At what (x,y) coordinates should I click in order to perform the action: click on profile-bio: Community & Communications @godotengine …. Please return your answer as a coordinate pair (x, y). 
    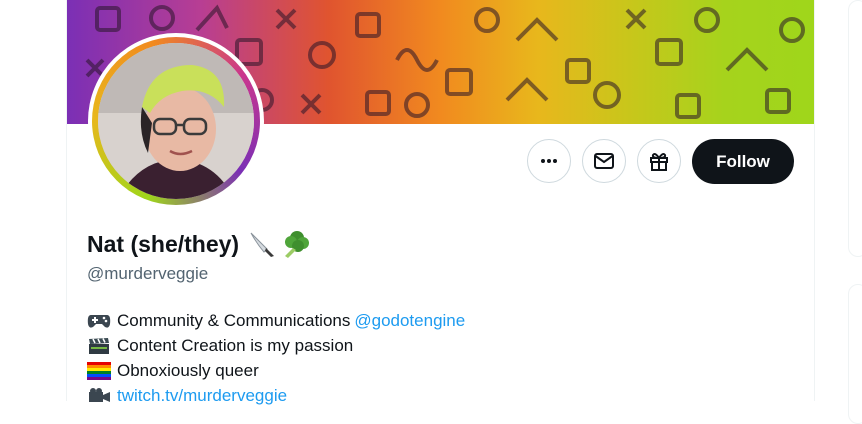
    Looking at the image, I should click on (276, 358).